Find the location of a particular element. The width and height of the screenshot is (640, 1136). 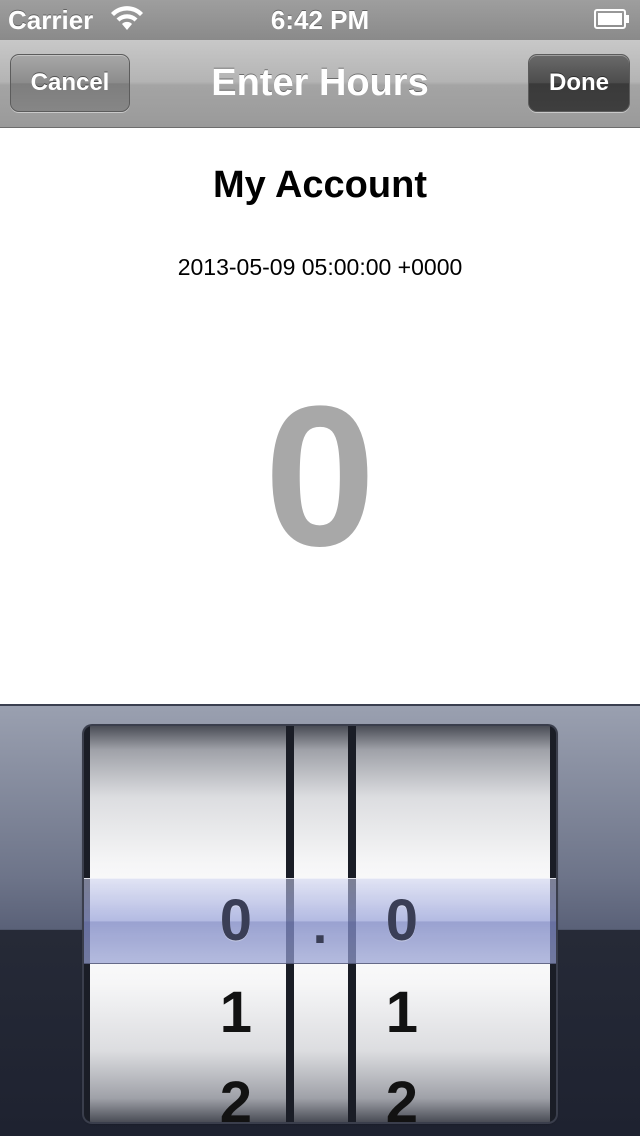

picker-right-selected: 0 is located at coordinates (398, 921).